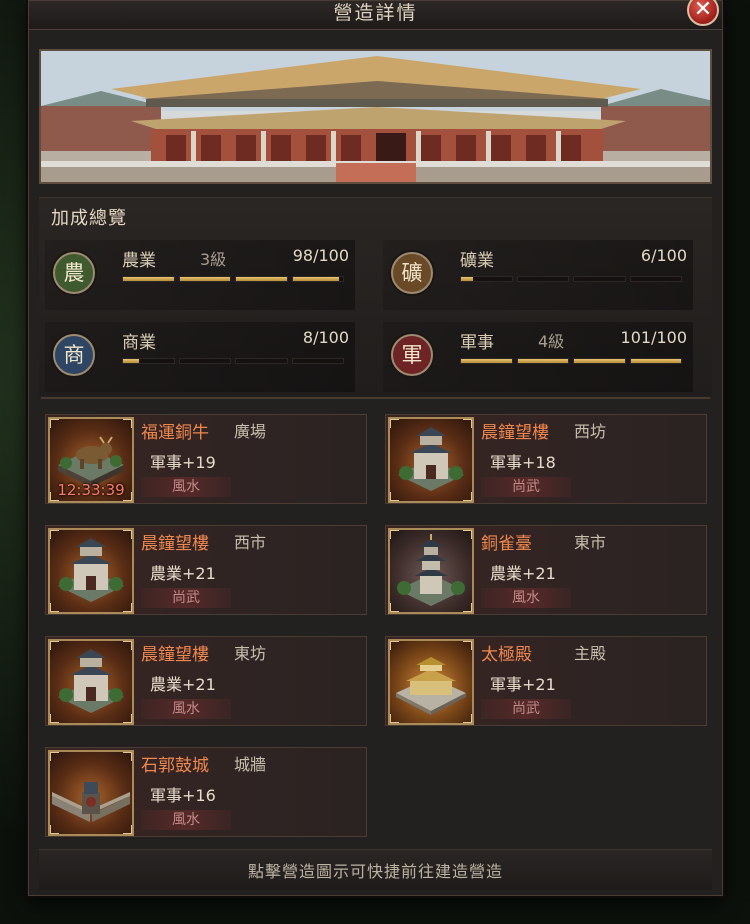  Describe the element at coordinates (200, 275) in the screenshot. I see `bonus-agriculture: 農 農業 3級 98/100` at that location.